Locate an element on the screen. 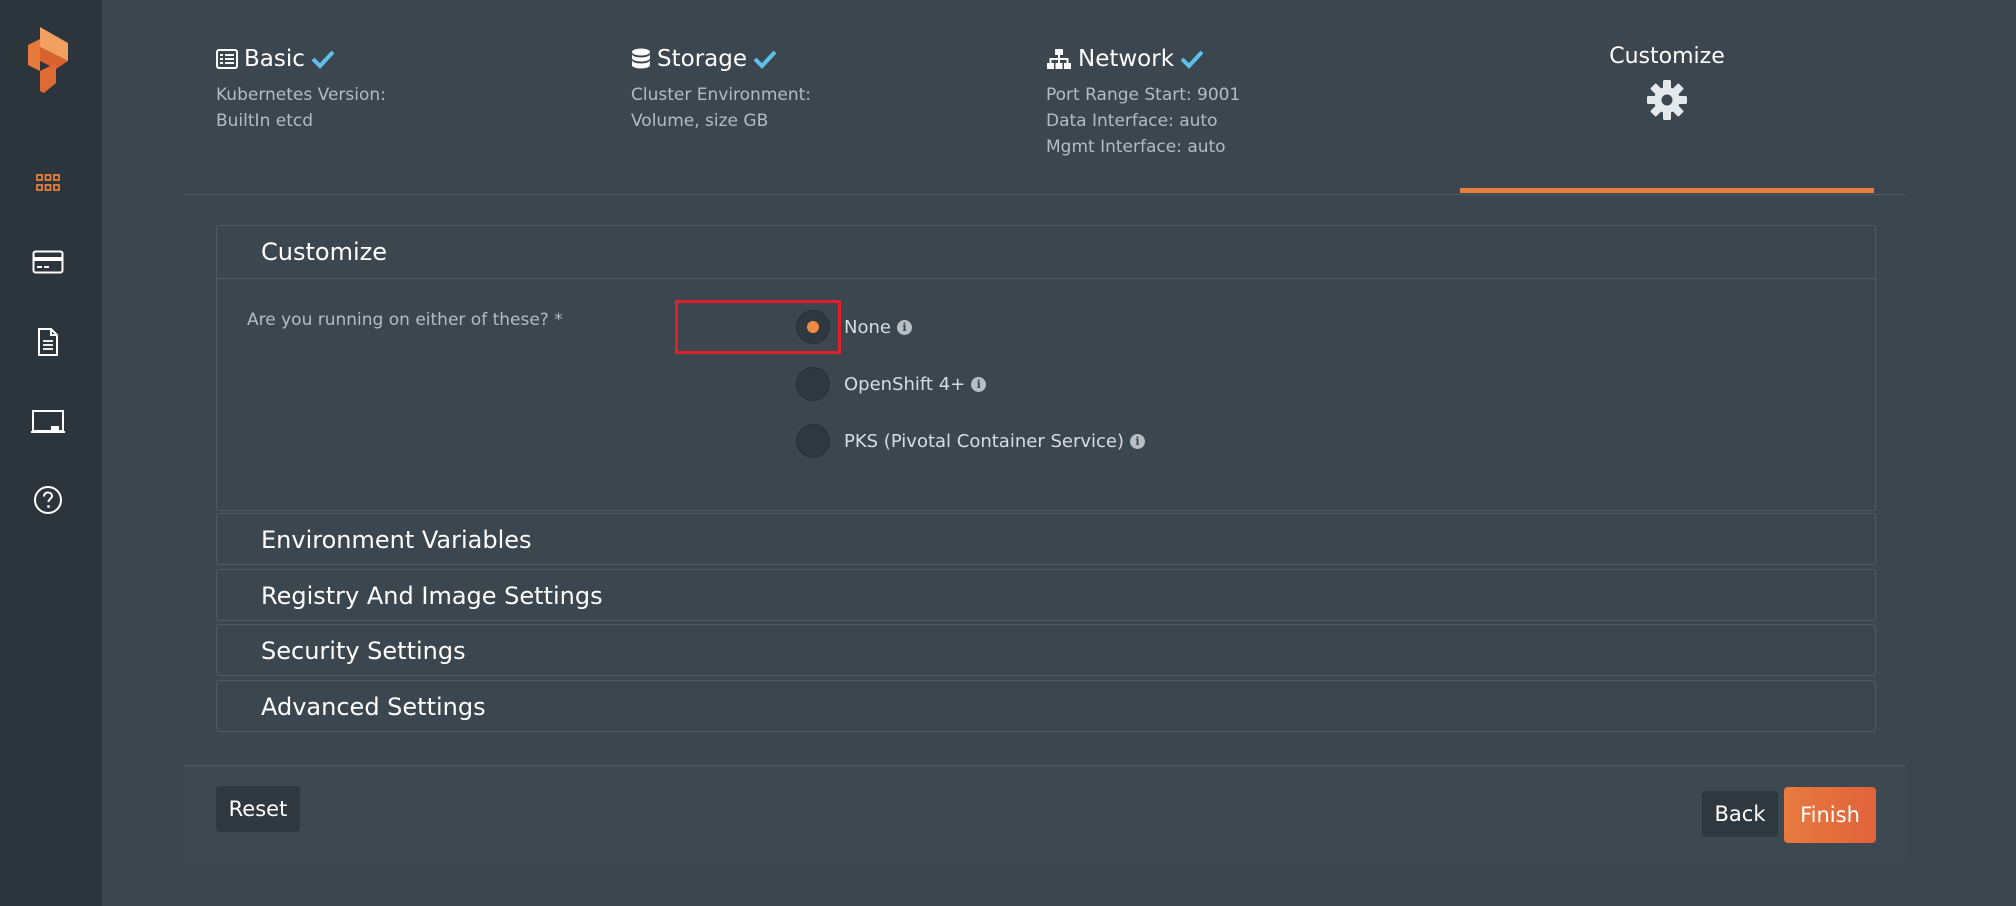  highlight-box is located at coordinates (758, 327).